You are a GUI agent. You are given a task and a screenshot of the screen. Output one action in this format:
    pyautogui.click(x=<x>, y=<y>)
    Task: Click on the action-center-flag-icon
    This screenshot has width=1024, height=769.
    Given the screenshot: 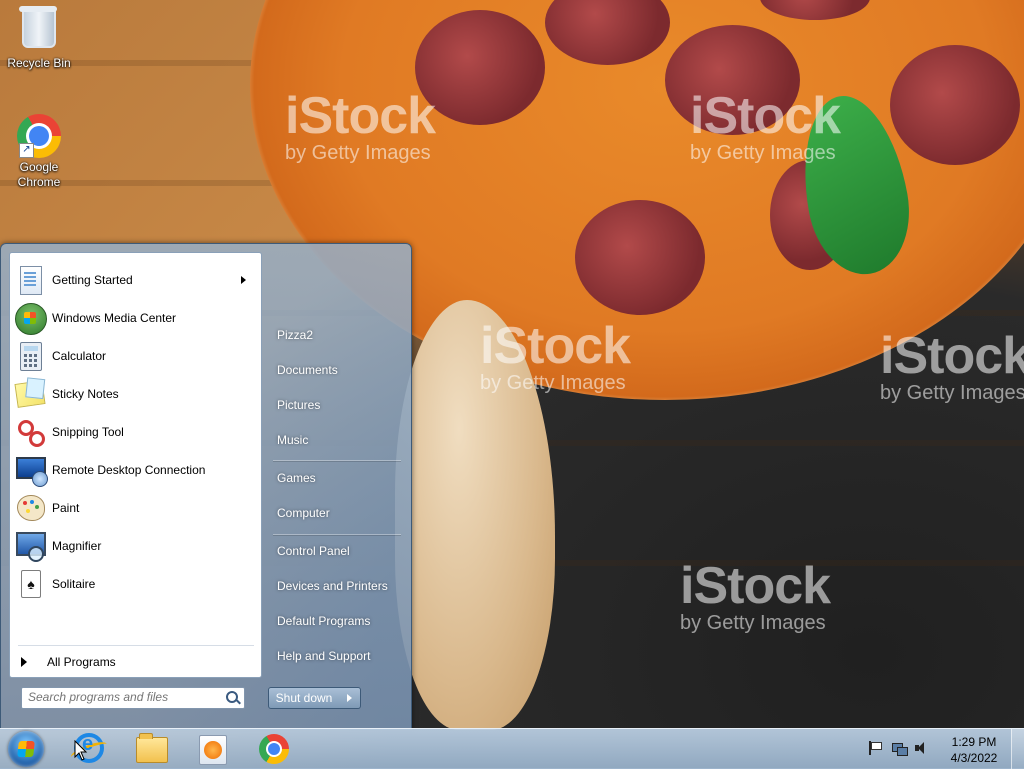 What is the action you would take?
    pyautogui.click(x=874, y=748)
    